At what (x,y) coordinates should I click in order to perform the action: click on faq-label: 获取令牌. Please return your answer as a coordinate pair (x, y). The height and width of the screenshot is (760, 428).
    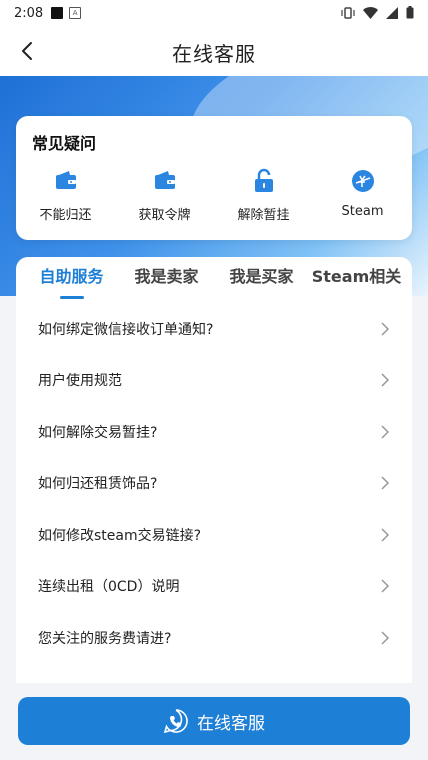
    Looking at the image, I should click on (164, 215).